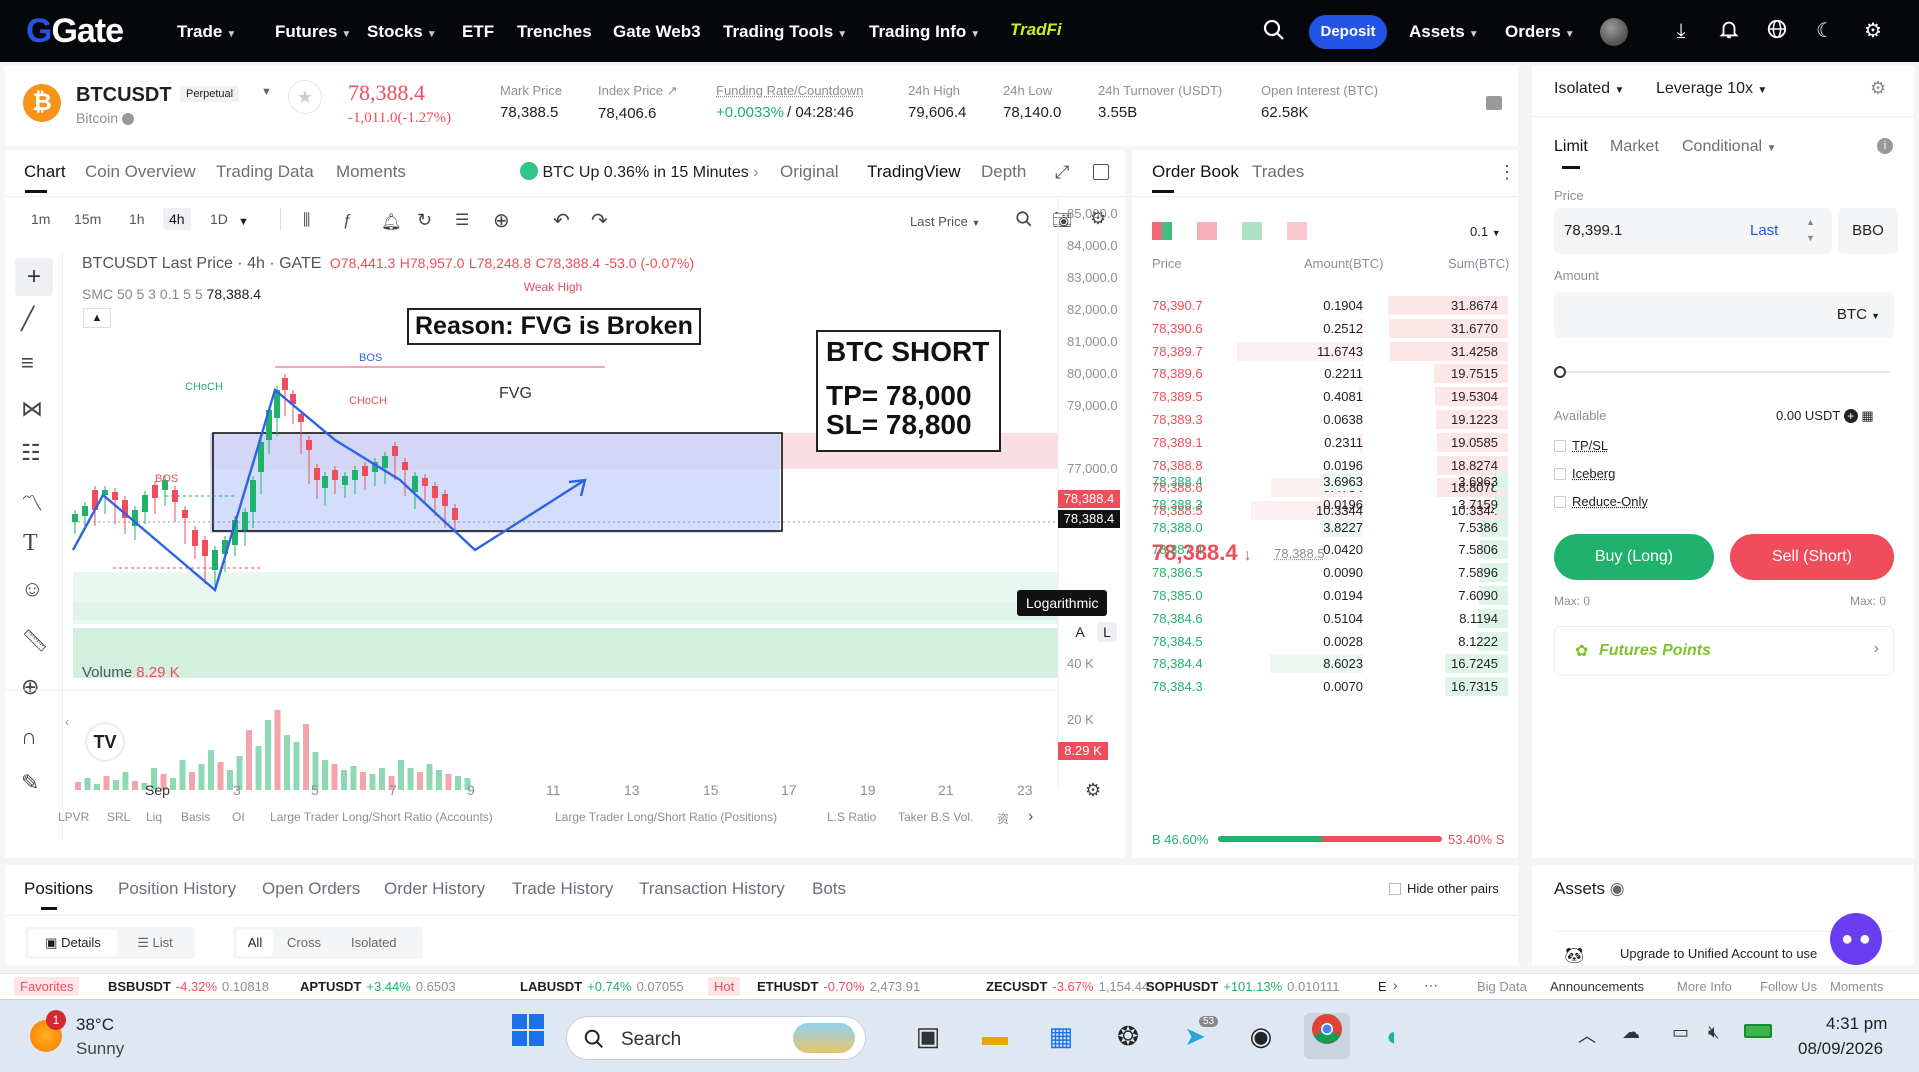 The width and height of the screenshot is (1919, 1072). Describe the element at coordinates (47, 986) in the screenshot. I see `favorites-tag: Favorites` at that location.